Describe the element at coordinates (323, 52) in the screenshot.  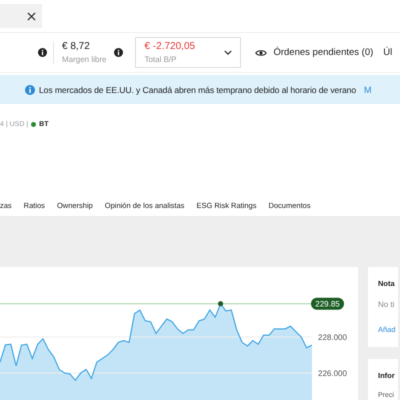
I see `pending-orders-link: Órdenes pendientes (0)` at that location.